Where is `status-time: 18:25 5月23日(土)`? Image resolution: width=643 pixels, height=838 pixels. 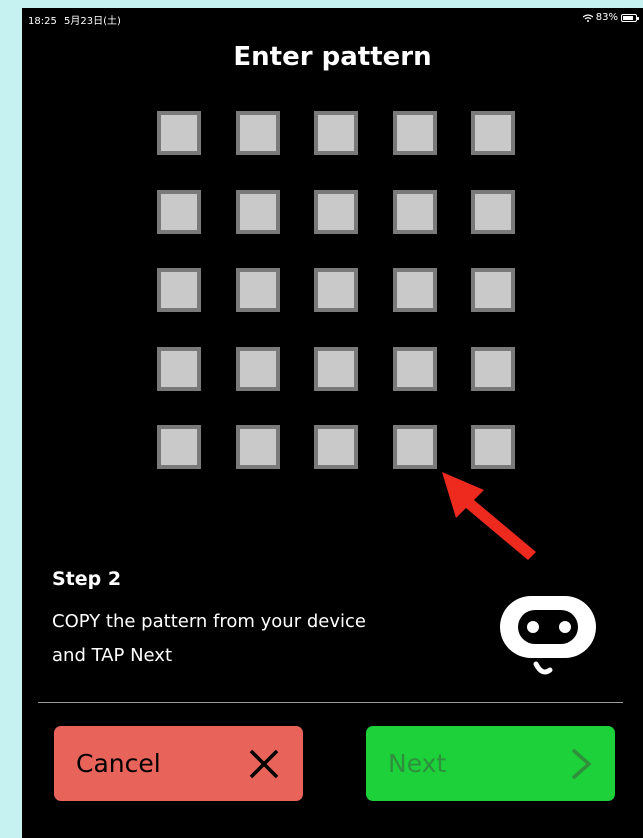
status-time: 18:25 5月23日(土) is located at coordinates (74, 19).